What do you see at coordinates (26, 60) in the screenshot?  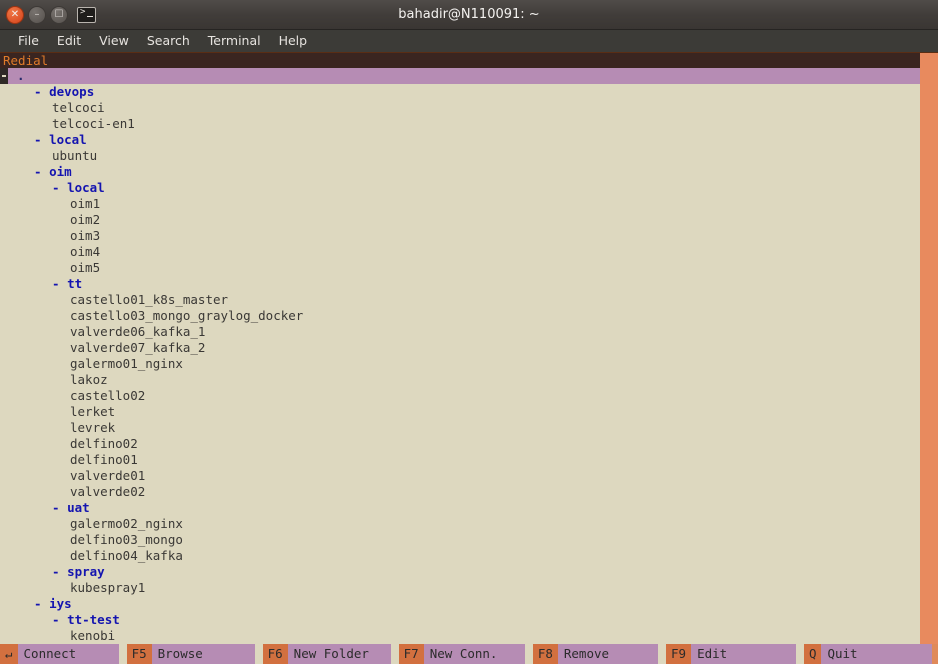 I see `app-title: Redial` at bounding box center [26, 60].